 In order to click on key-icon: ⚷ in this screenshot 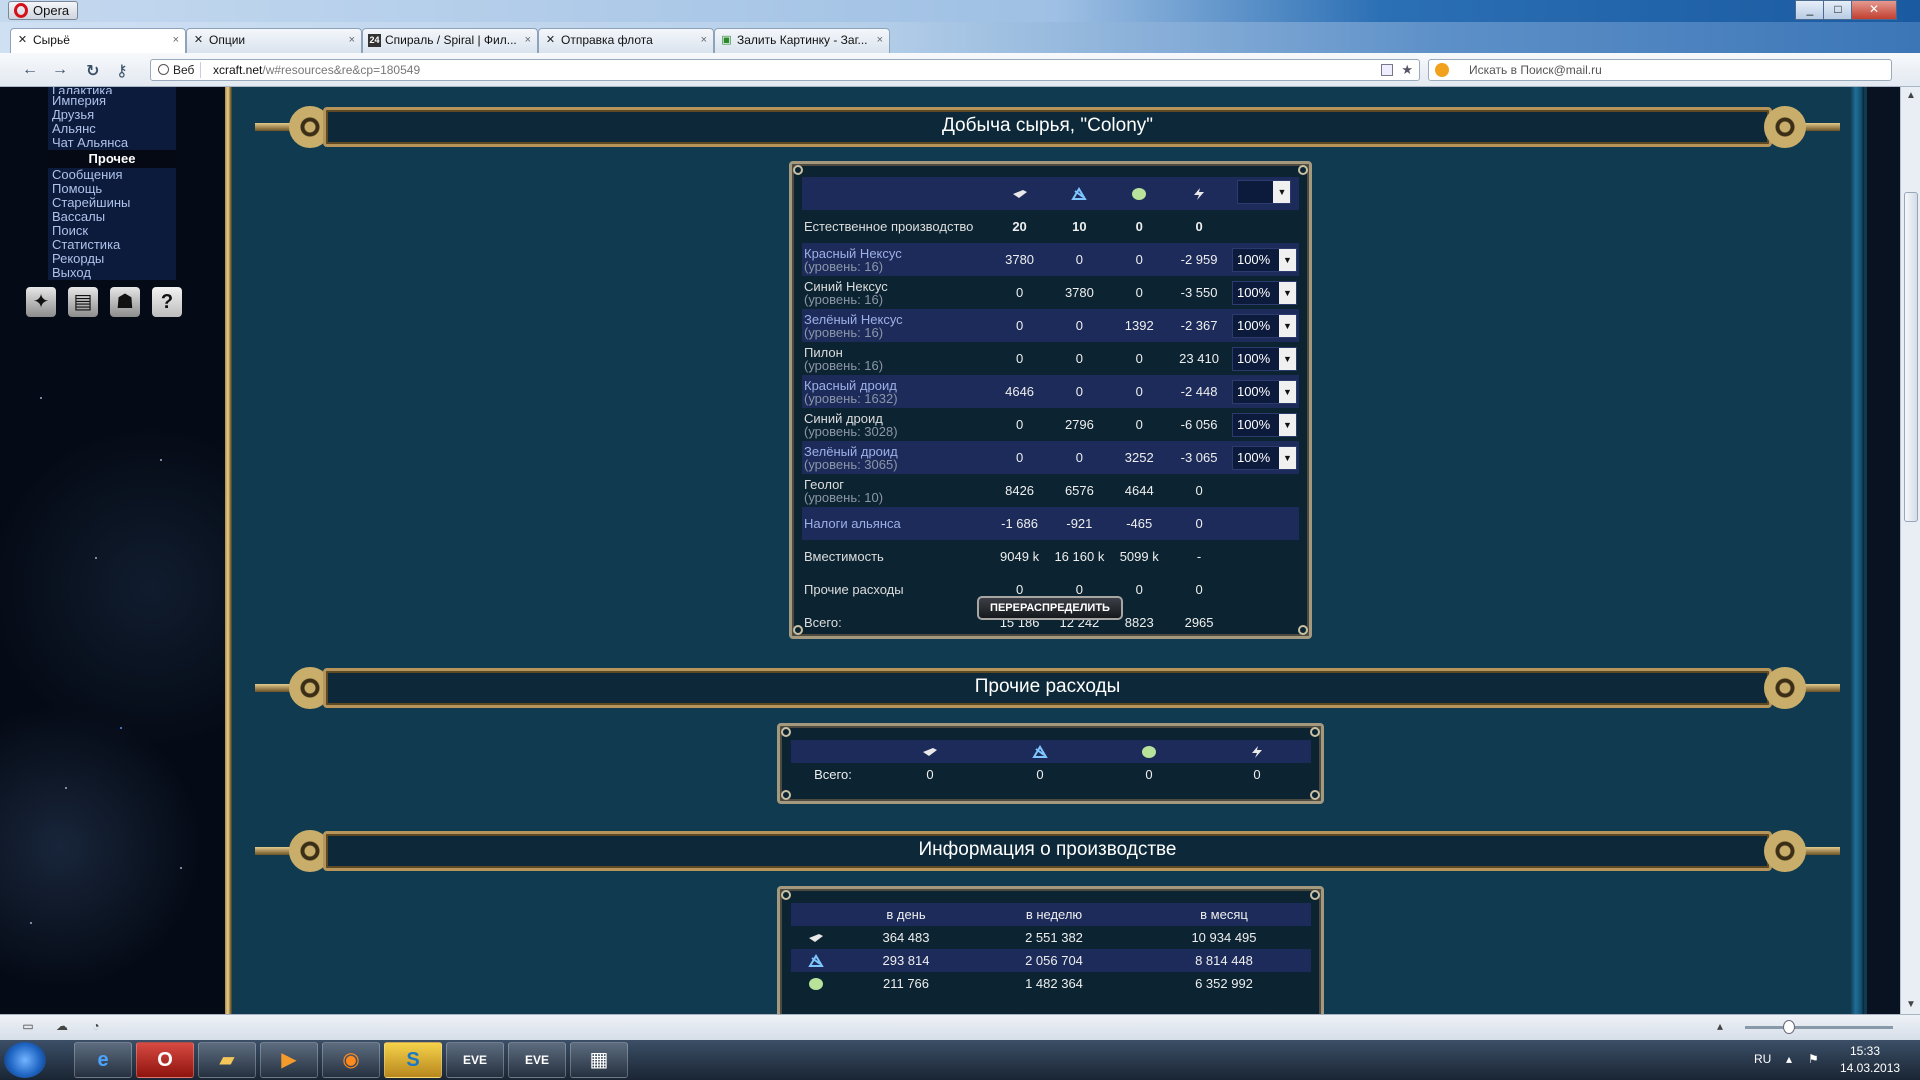, I will do `click(122, 71)`.